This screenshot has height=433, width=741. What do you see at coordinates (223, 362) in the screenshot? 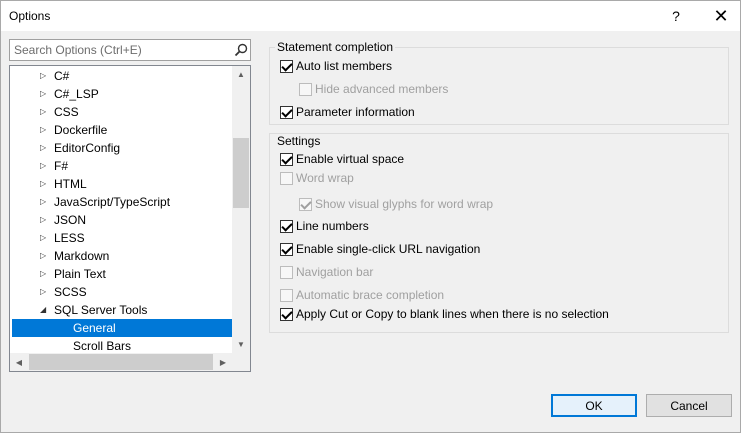
I see `scroll-right-icon: ▶` at bounding box center [223, 362].